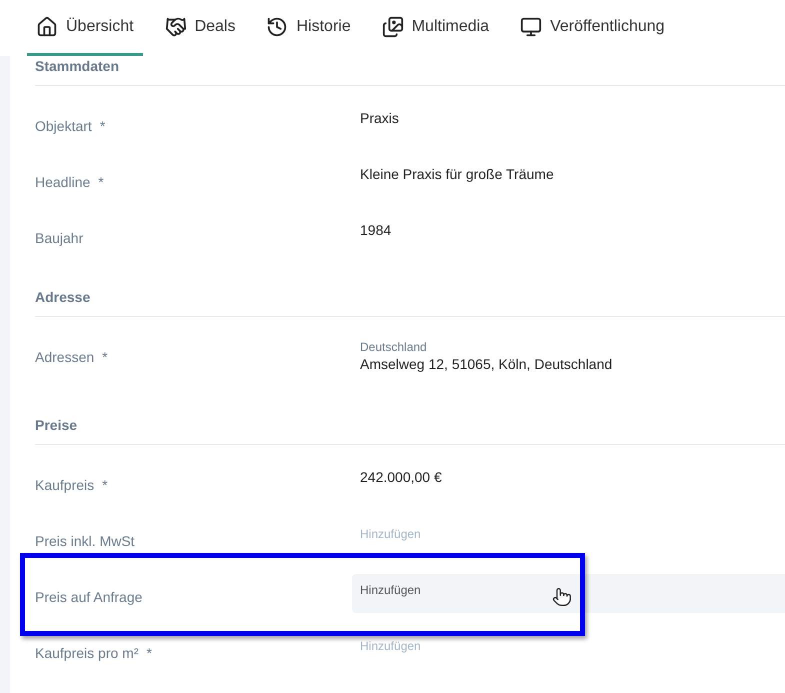 This screenshot has height=693, width=785. Describe the element at coordinates (85, 541) in the screenshot. I see `field-label: Preis inkl. MwSt` at that location.